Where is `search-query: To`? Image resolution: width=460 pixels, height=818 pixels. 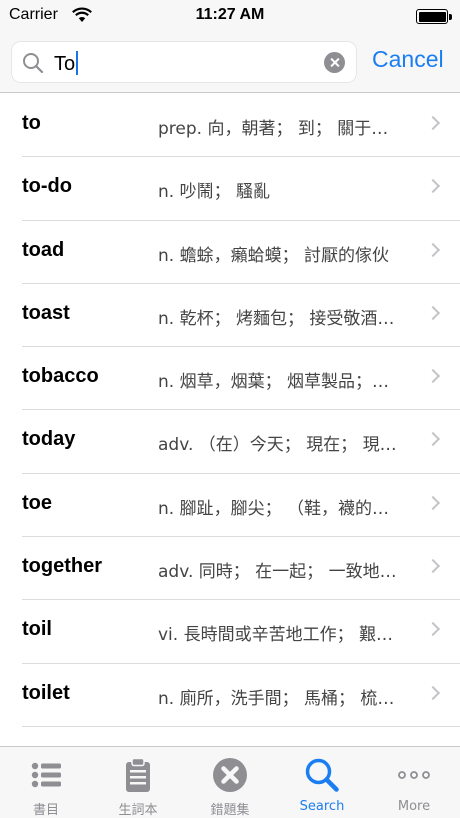 search-query: To is located at coordinates (66, 63).